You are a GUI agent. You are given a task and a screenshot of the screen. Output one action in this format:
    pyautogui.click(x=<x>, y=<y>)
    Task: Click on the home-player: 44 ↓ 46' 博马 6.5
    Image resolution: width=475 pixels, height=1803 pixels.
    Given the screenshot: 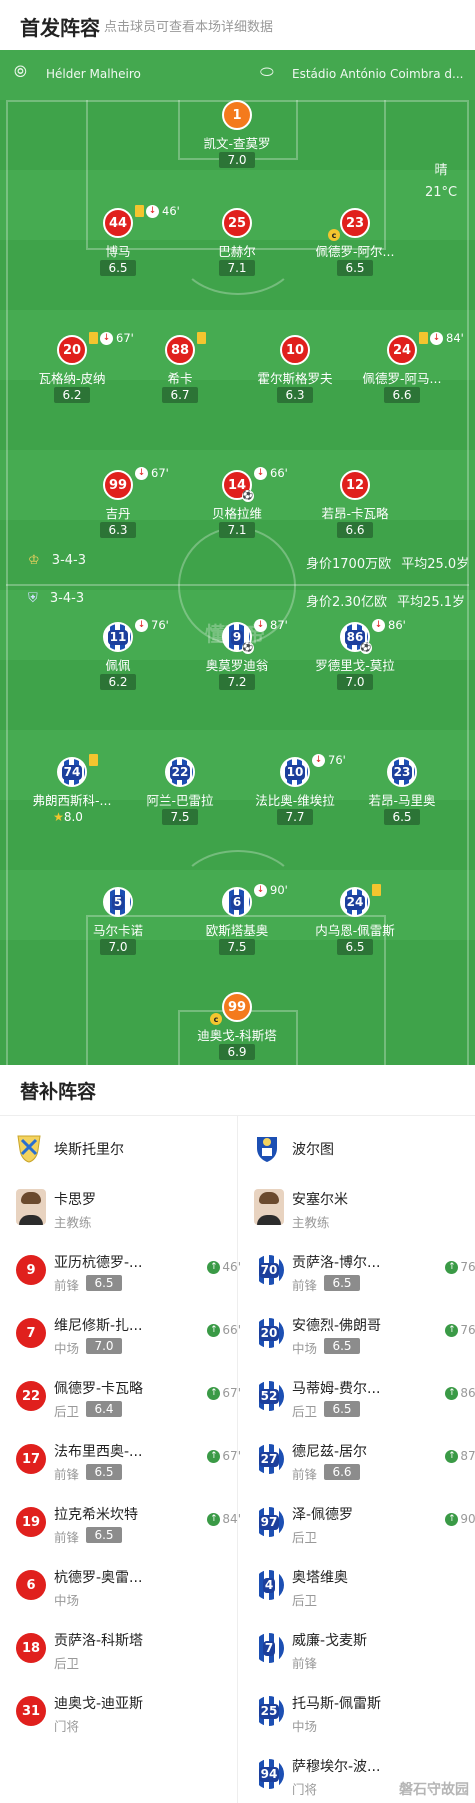 What is the action you would take?
    pyautogui.click(x=121, y=246)
    